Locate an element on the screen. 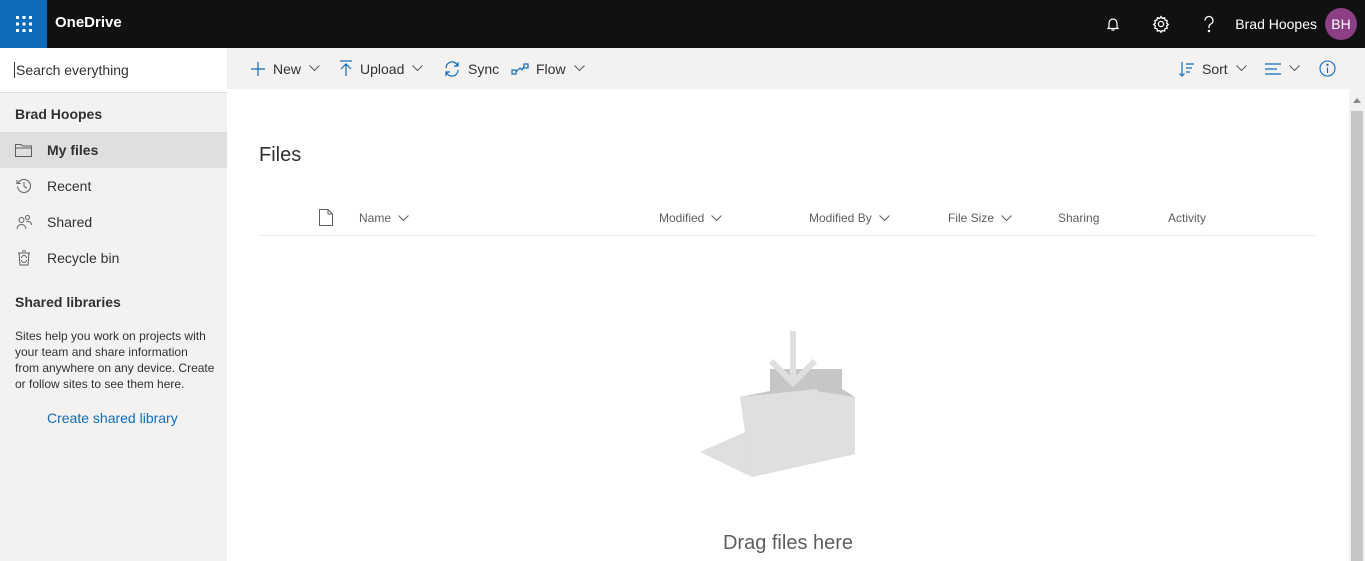  column-label: Activity is located at coordinates (1187, 218).